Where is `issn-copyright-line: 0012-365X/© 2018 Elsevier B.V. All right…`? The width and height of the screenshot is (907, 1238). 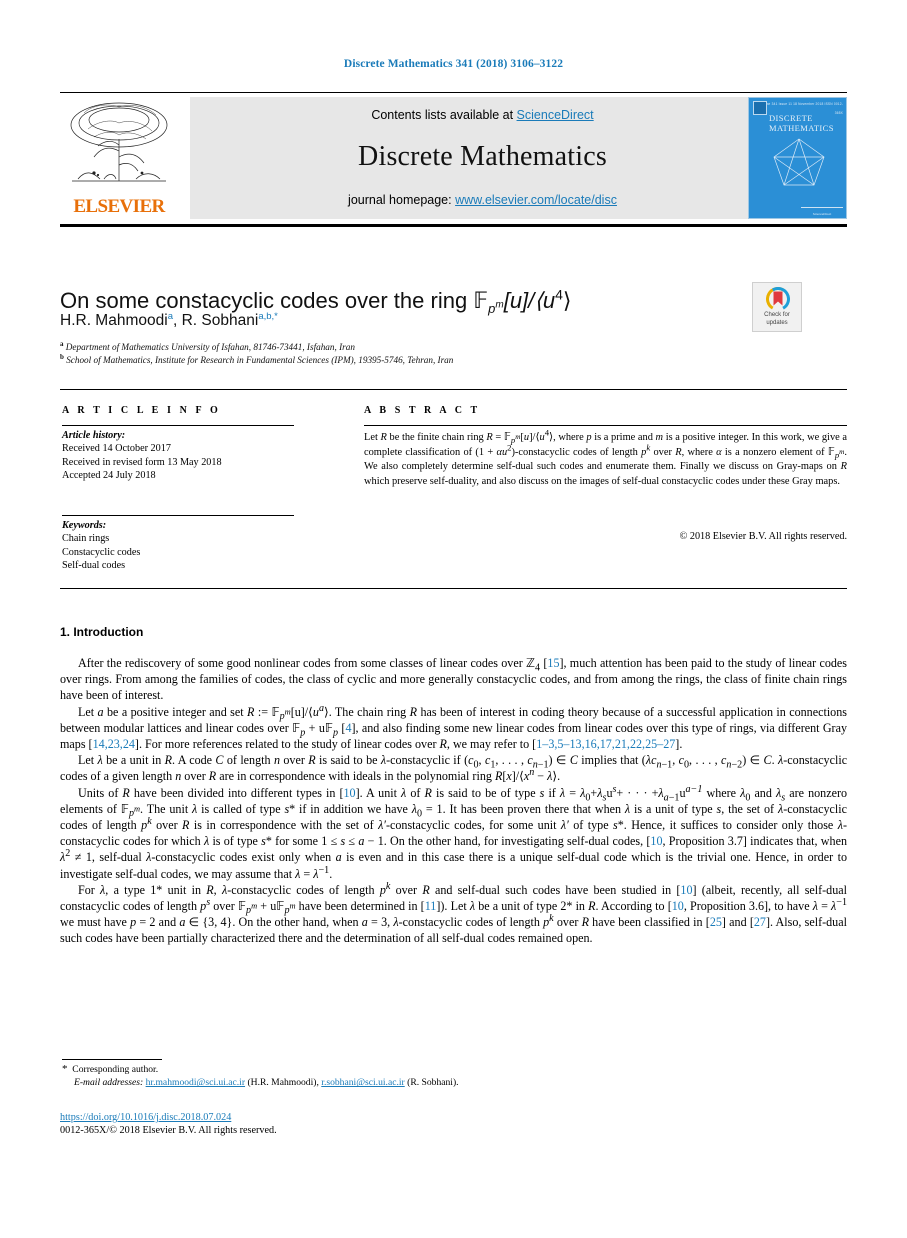
issn-copyright-line: 0012-365X/© 2018 Elsevier B.V. All right… is located at coordinates (168, 1130).